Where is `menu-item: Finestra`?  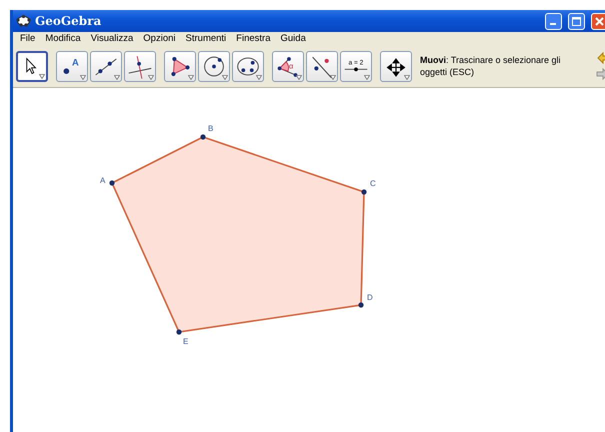 menu-item: Finestra is located at coordinates (253, 38).